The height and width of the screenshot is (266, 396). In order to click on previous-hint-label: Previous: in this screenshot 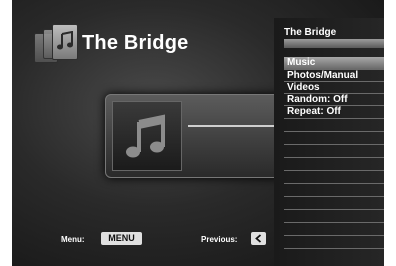, I will do `click(219, 239)`.